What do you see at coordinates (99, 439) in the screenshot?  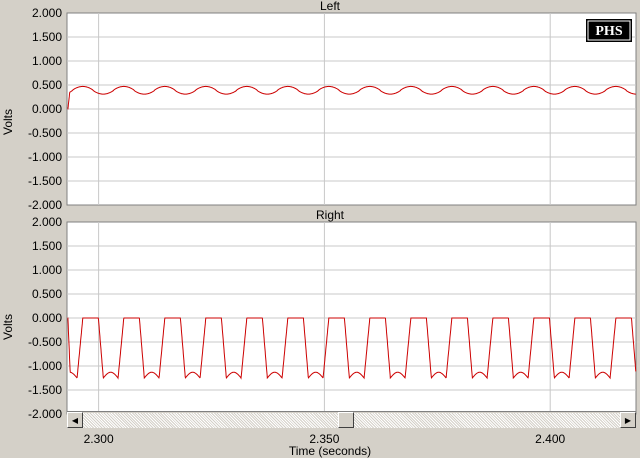 I see `x-tick-label: 2.300` at bounding box center [99, 439].